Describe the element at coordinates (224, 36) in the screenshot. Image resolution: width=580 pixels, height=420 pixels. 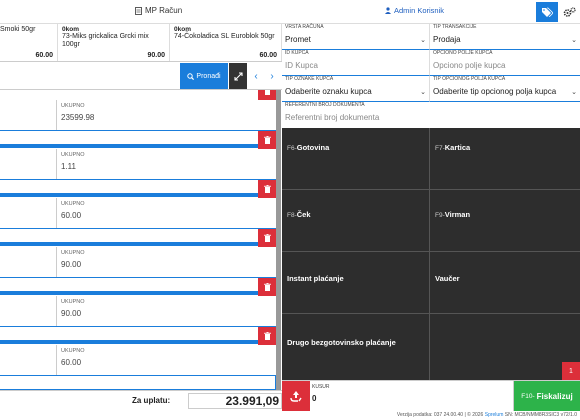
I see `product-name: 74-Čokoladica SL Euroblok 50gr` at that location.